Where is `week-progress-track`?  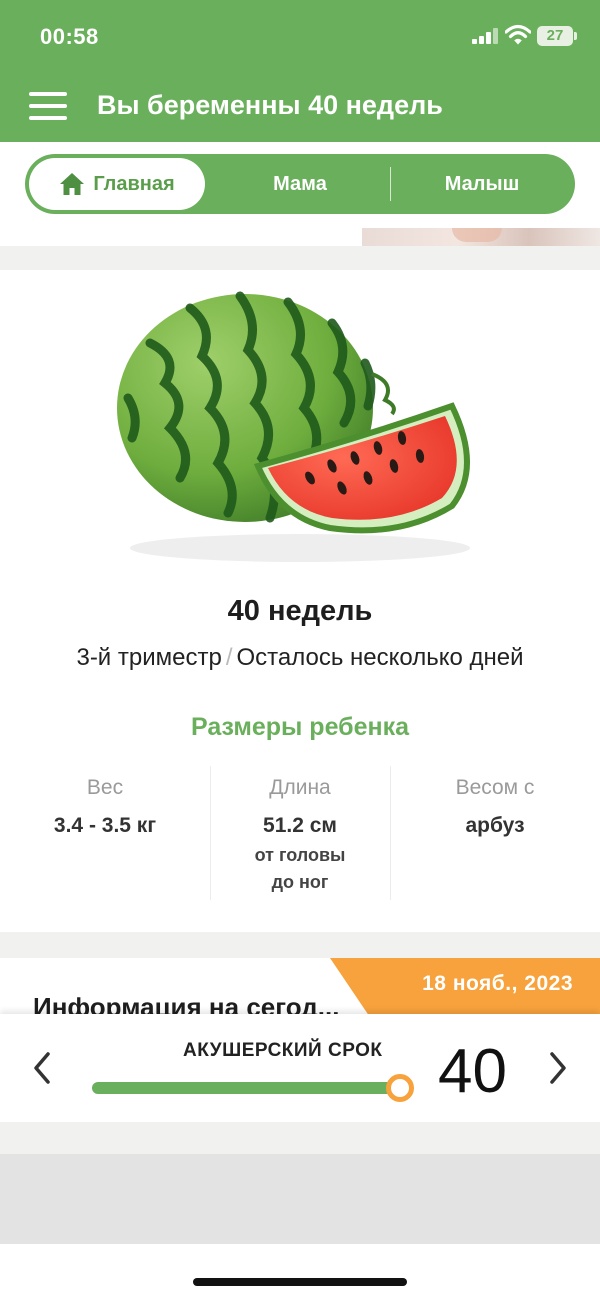 week-progress-track is located at coordinates (248, 1088).